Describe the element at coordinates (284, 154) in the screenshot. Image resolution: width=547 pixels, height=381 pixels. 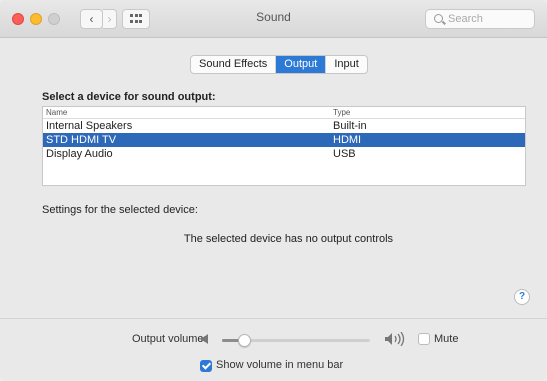
I see `device-row: Display Audio USB` at that location.